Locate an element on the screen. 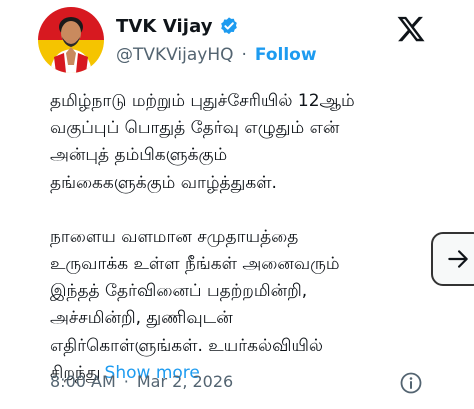  author-name-row: TVK Vijay is located at coordinates (177, 26).